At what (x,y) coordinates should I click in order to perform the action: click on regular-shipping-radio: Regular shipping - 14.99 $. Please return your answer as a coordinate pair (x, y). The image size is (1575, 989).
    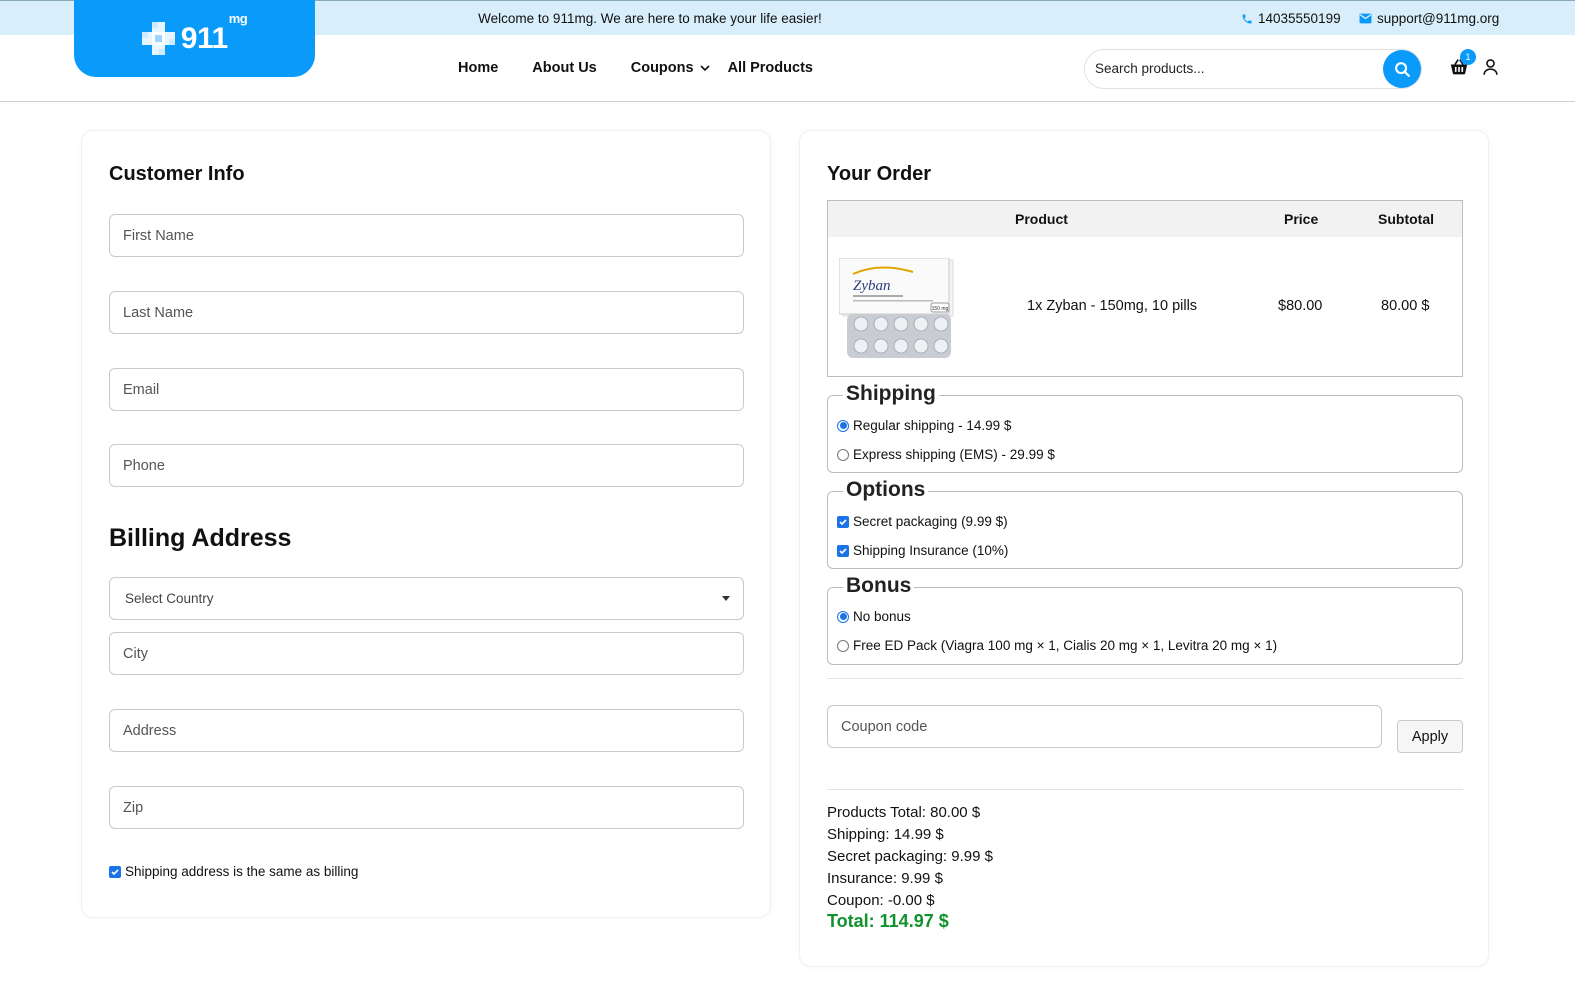
    Looking at the image, I should click on (924, 425).